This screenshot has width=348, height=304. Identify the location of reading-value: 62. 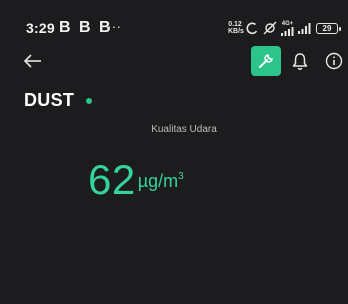
(112, 179).